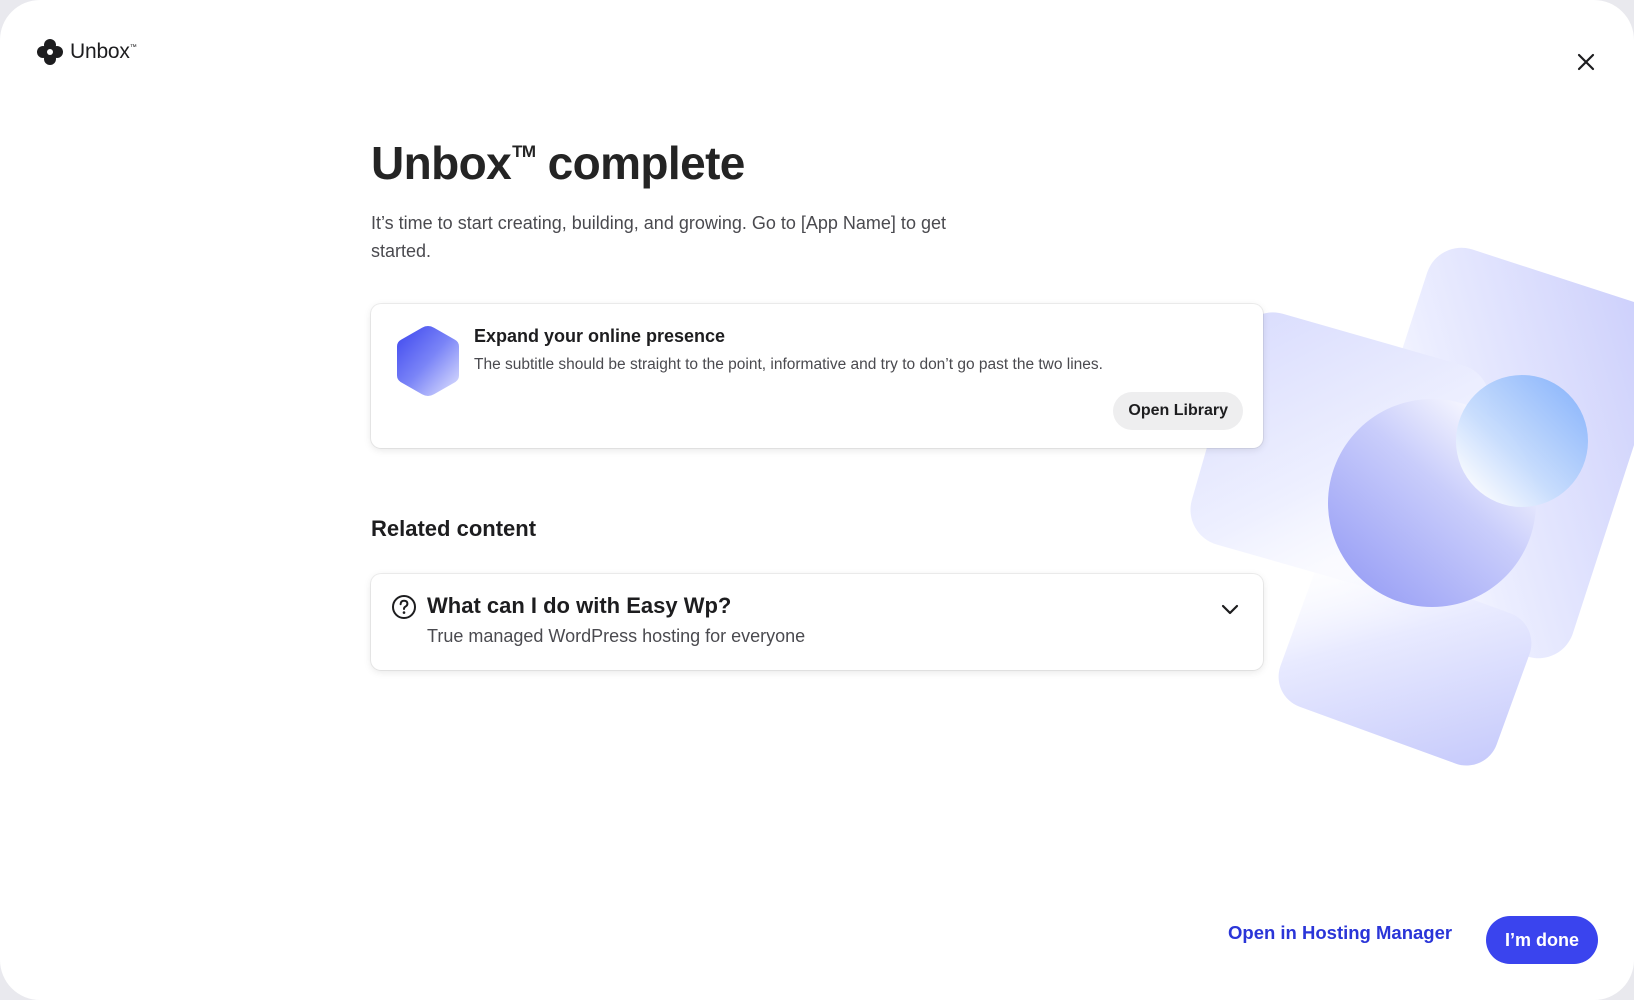  What do you see at coordinates (454, 528) in the screenshot?
I see `related-content-heading: Related content` at bounding box center [454, 528].